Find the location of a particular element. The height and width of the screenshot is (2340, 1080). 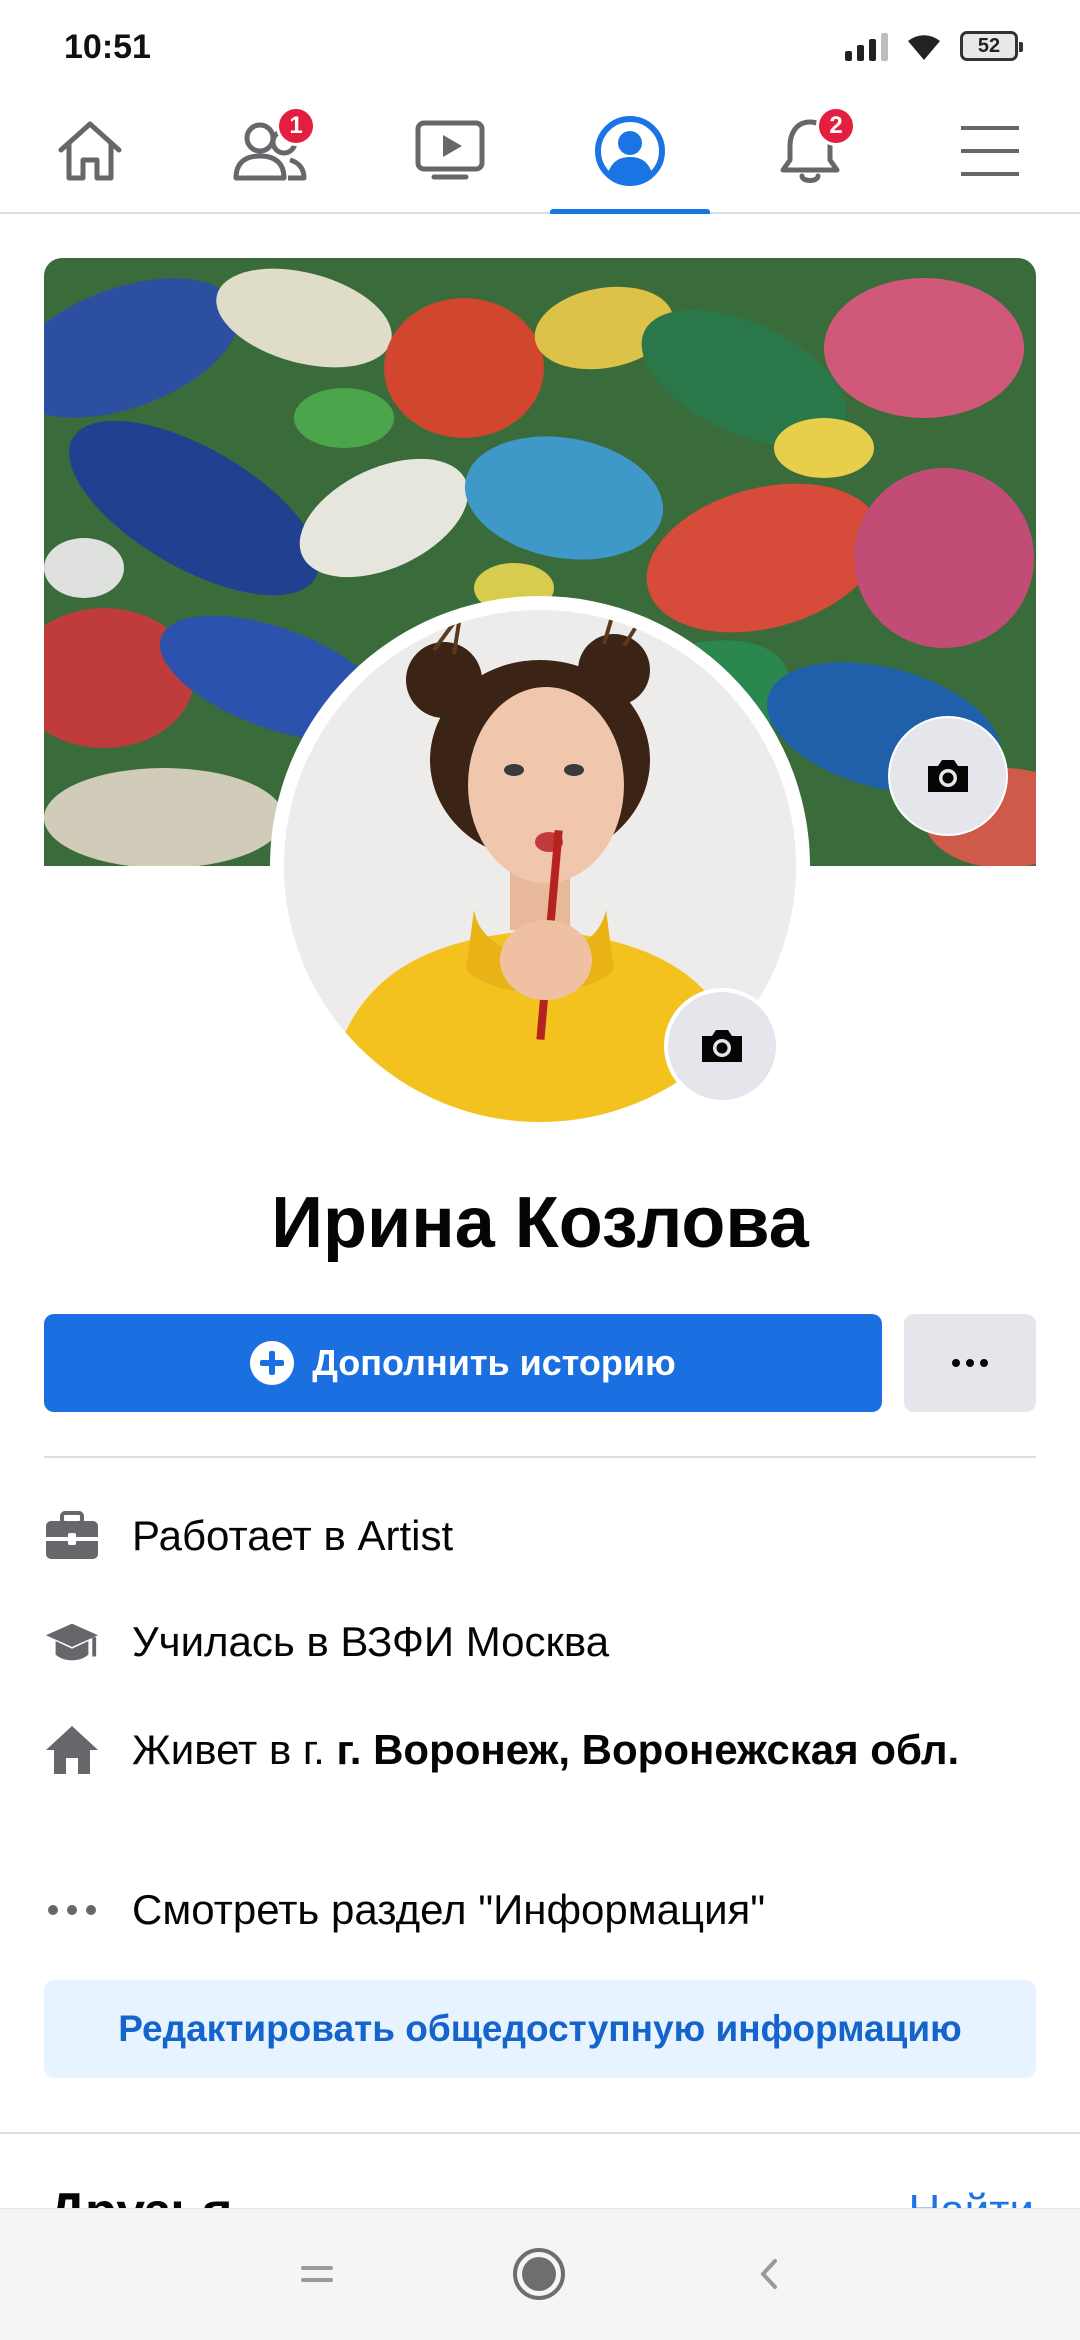

edit-public-info-button: Редактировать общедоступную информацию is located at coordinates (540, 2029).